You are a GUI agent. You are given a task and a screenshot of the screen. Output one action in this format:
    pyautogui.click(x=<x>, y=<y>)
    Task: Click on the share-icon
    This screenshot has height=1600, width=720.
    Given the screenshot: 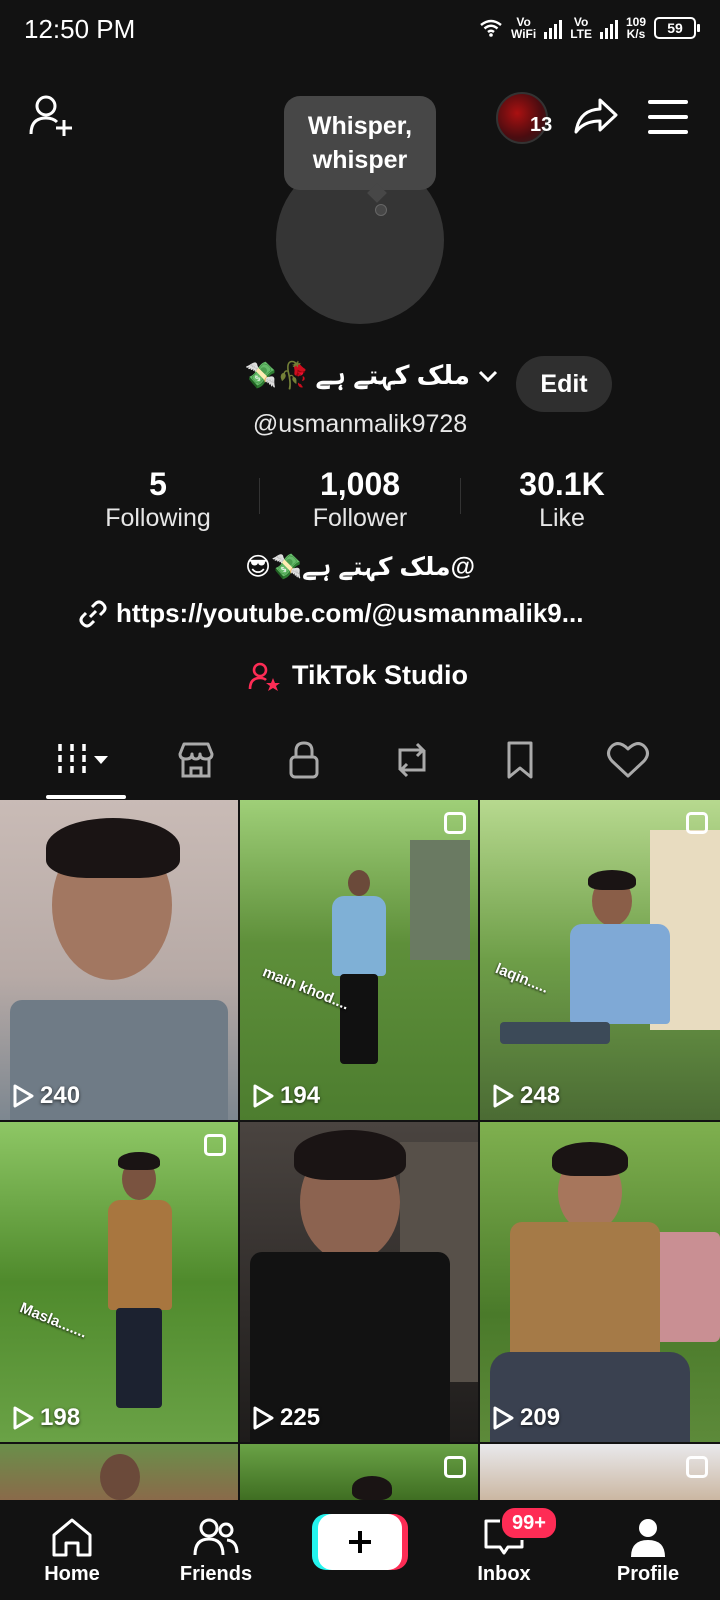 What is the action you would take?
    pyautogui.click(x=596, y=116)
    